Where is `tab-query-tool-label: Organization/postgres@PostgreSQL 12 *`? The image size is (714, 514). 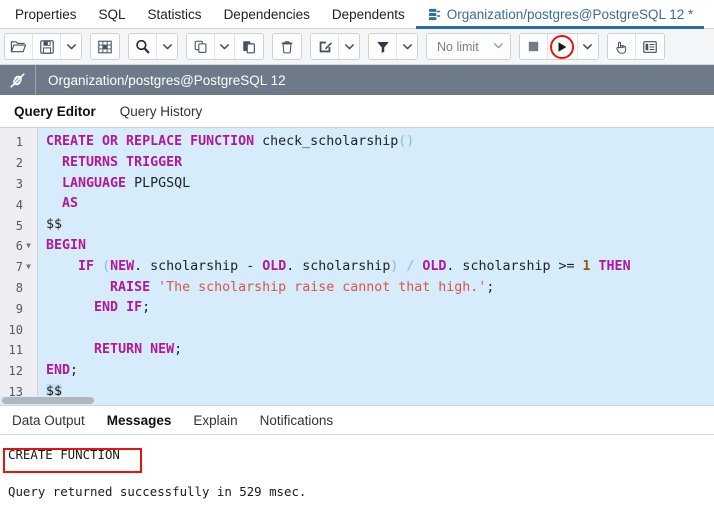 tab-query-tool-label: Organization/postgres@PostgreSQL 12 * is located at coordinates (570, 14).